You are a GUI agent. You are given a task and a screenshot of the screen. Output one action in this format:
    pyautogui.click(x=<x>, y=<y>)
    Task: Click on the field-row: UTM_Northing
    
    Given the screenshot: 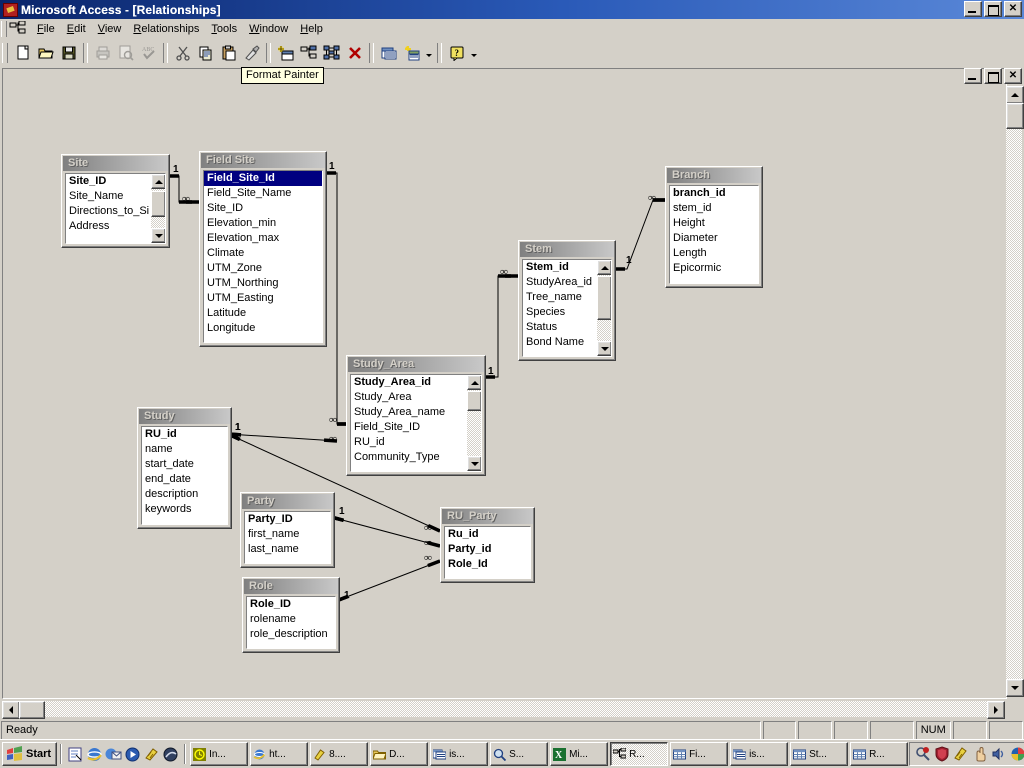 What is the action you would take?
    pyautogui.click(x=263, y=283)
    